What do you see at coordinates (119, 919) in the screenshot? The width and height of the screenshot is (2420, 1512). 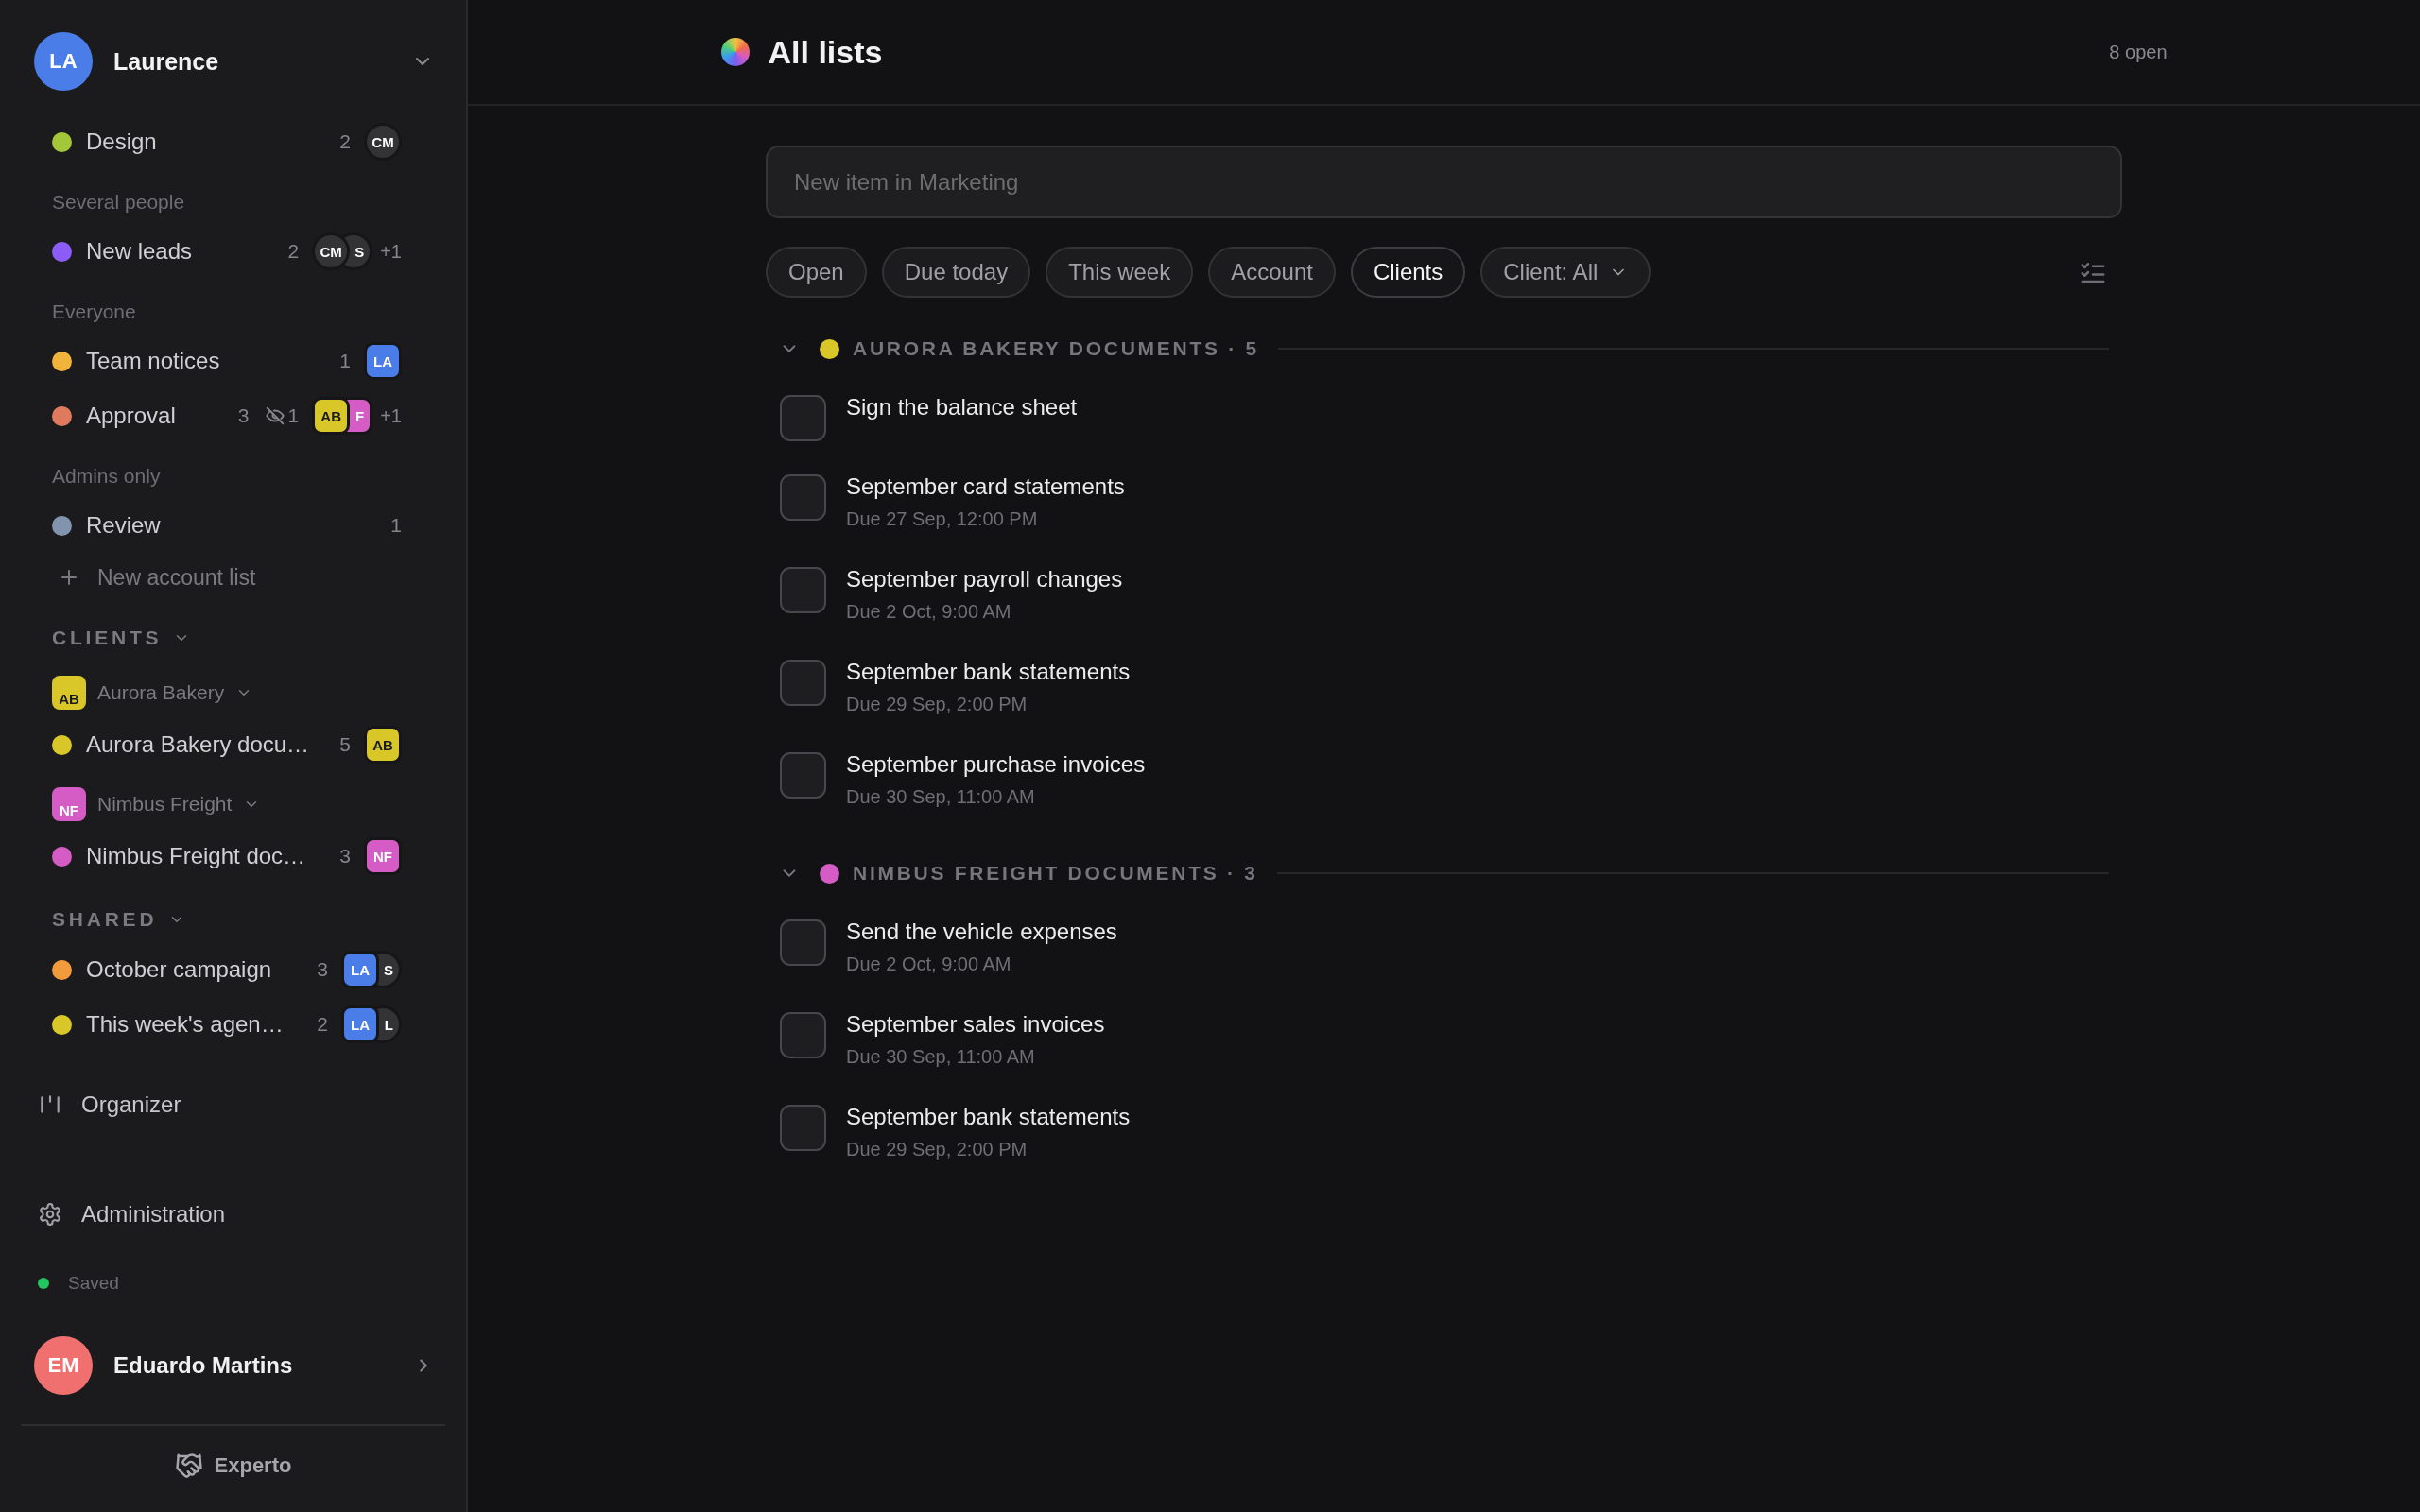 I see `section-header: SHARED` at bounding box center [119, 919].